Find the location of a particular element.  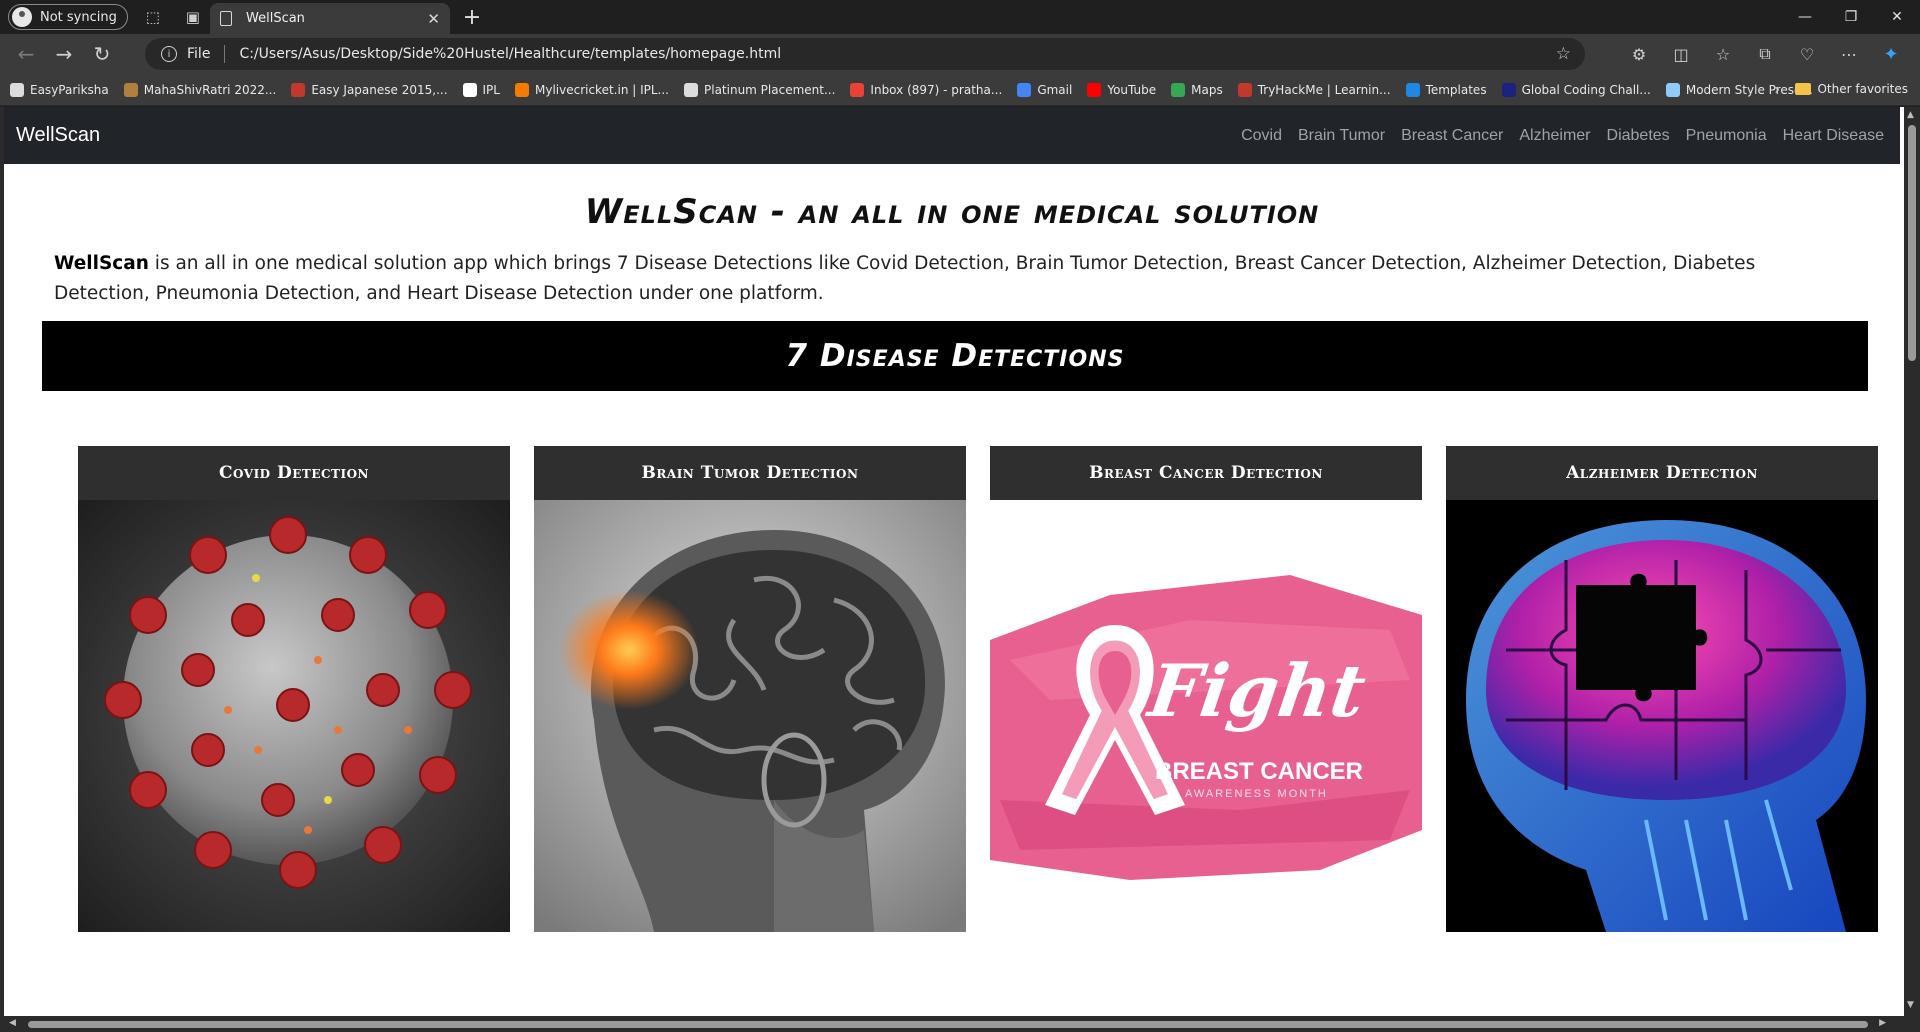

figure-icon is located at coordinates (130, 89).